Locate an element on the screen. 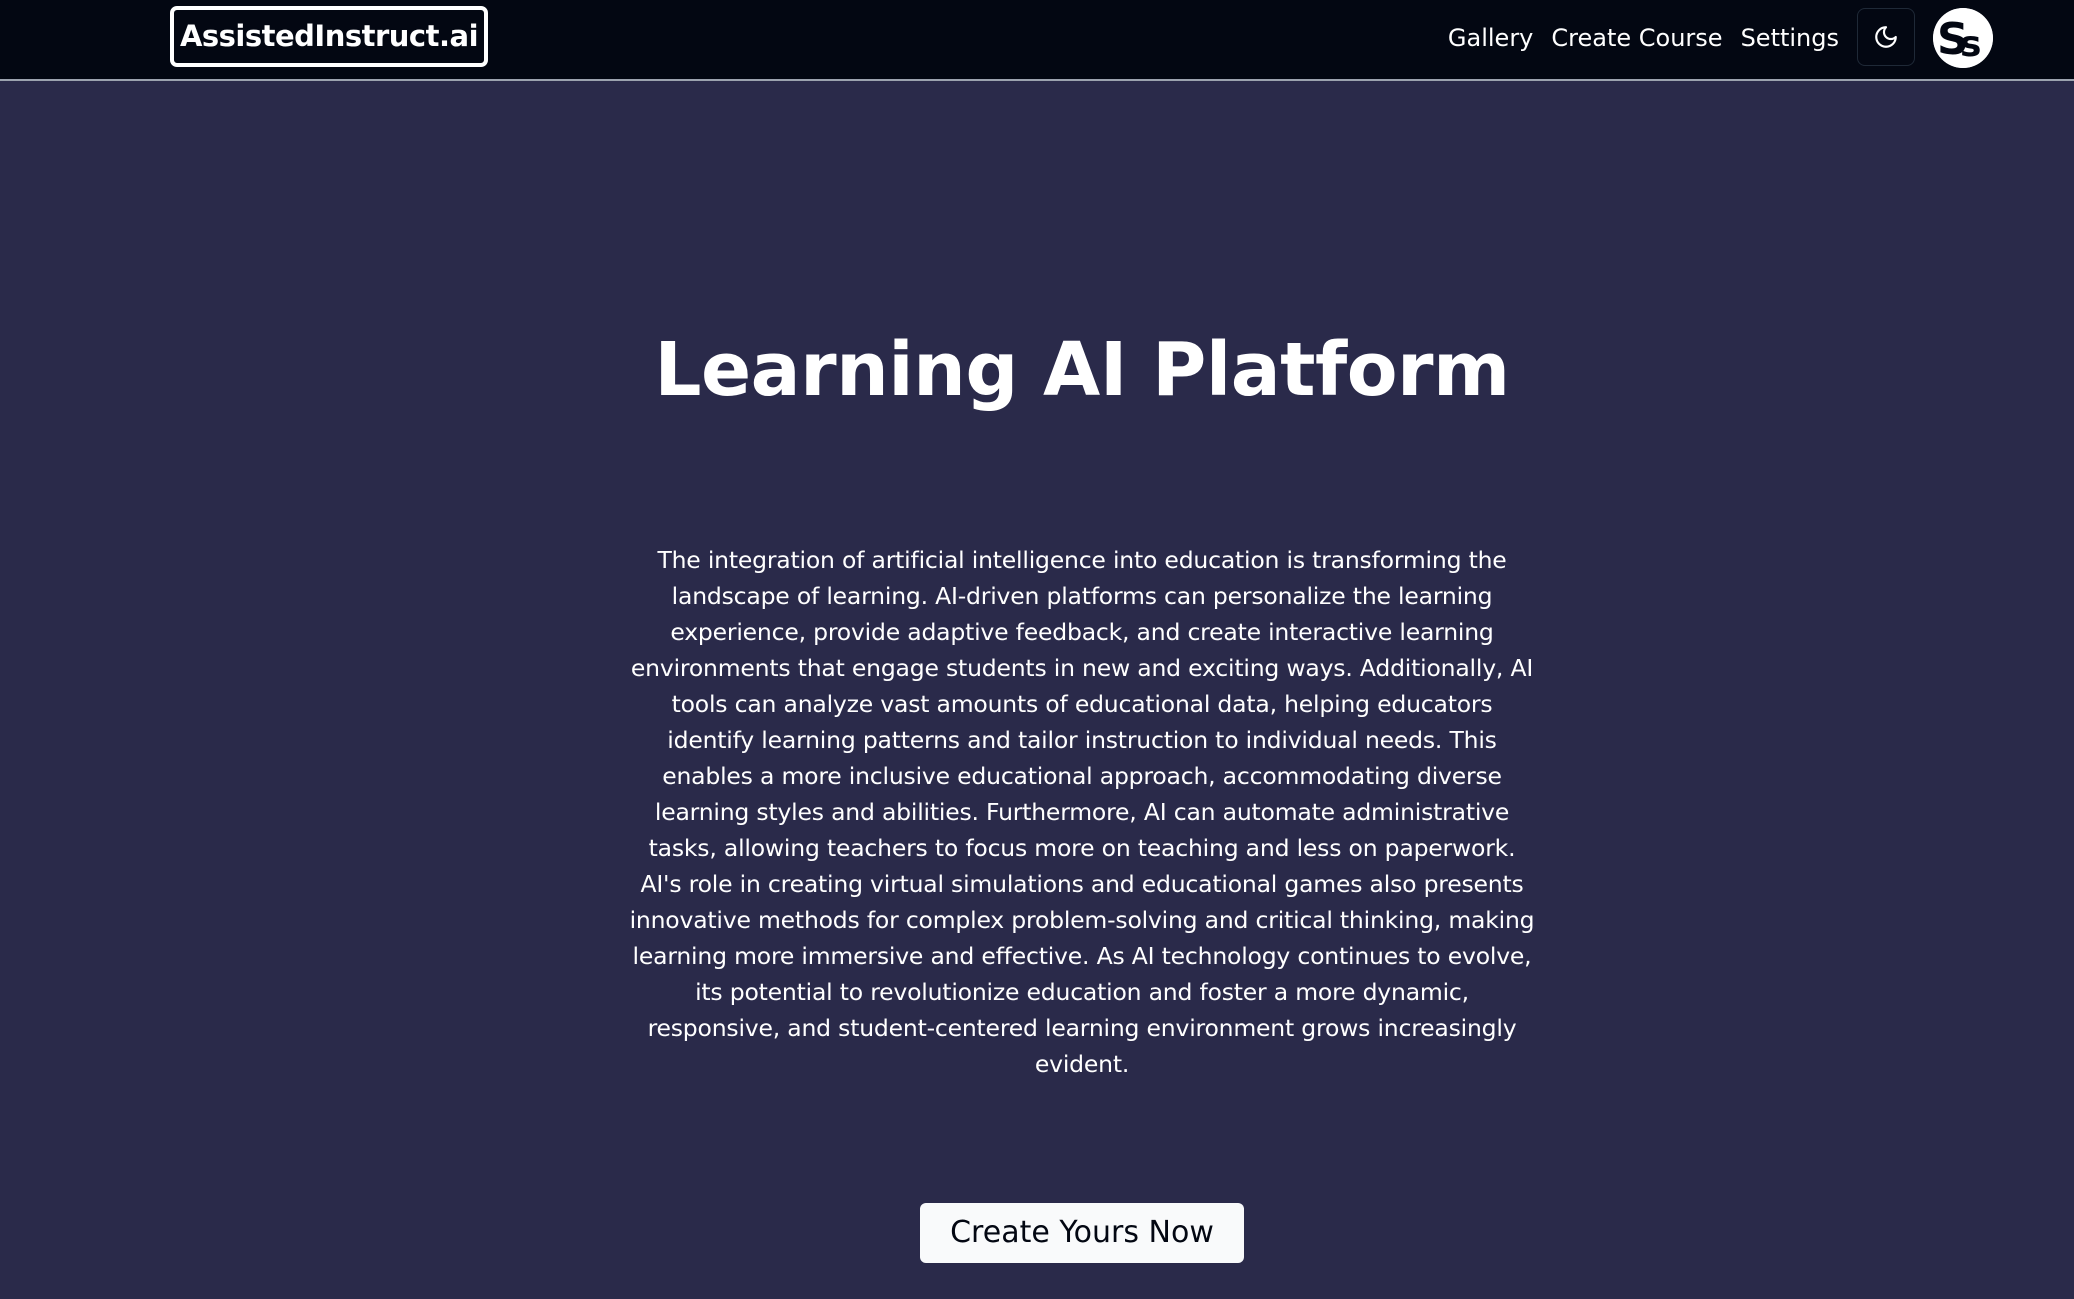 The width and height of the screenshot is (2074, 1299). site-logo: AssistedInstruct.ai is located at coordinates (329, 36).